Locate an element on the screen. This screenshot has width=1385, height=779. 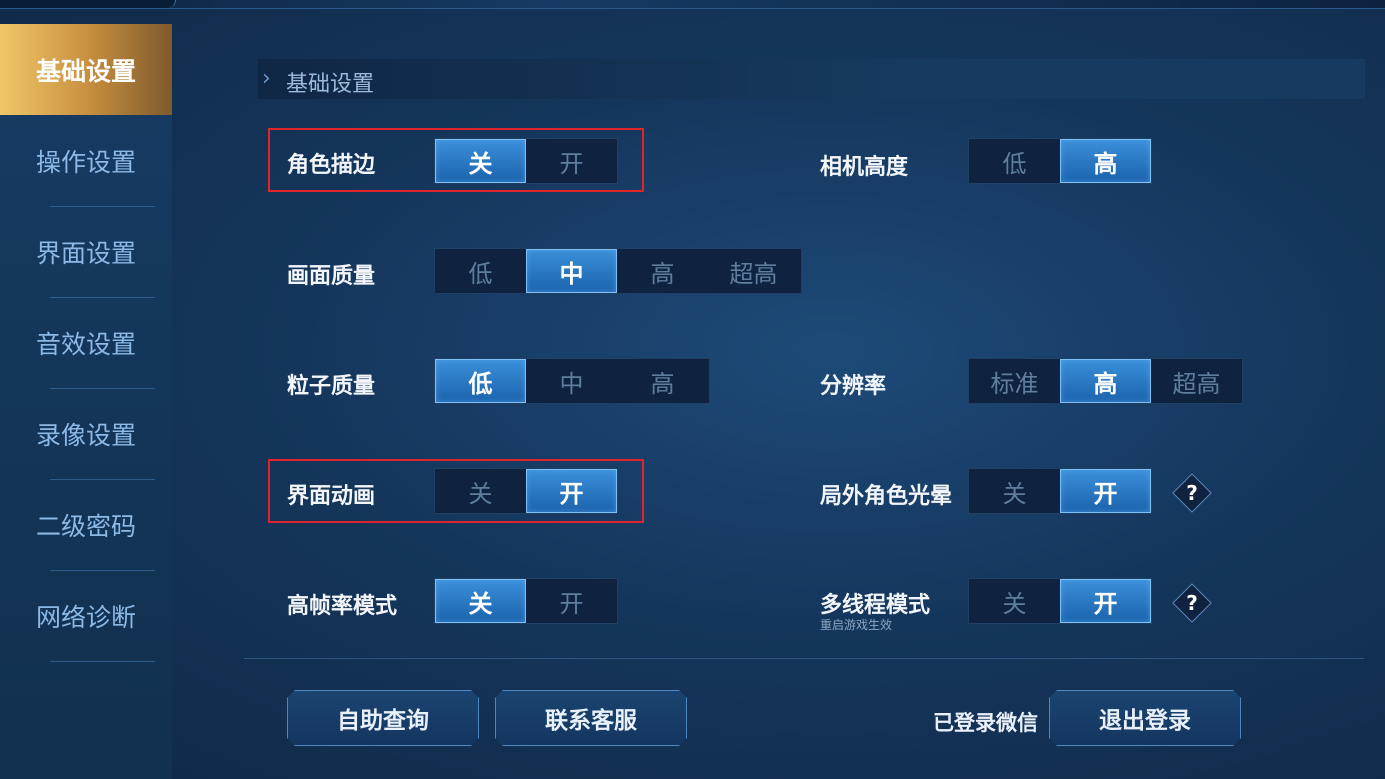
graphics-quality-selector: 低 中 高 超高 is located at coordinates (618, 271).